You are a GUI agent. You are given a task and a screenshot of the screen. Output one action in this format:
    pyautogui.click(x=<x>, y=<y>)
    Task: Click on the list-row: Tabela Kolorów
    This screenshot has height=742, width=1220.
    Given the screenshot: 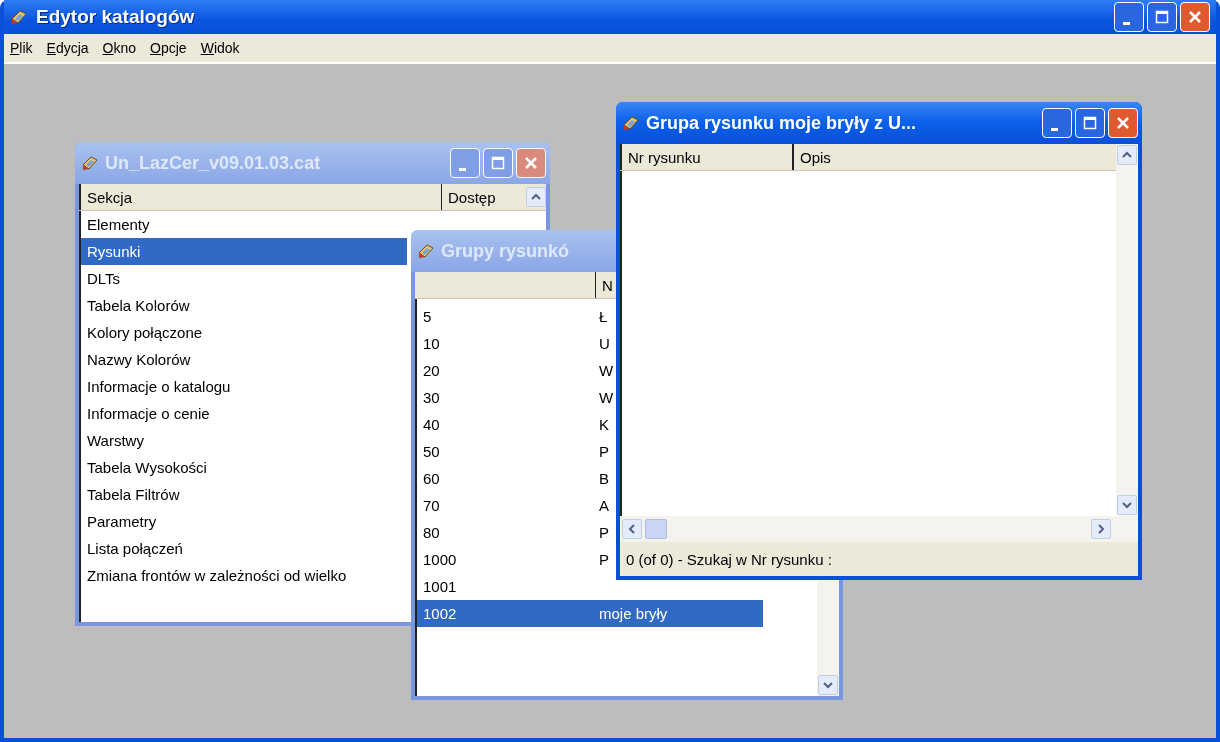 What is the action you would take?
    pyautogui.click(x=244, y=305)
    